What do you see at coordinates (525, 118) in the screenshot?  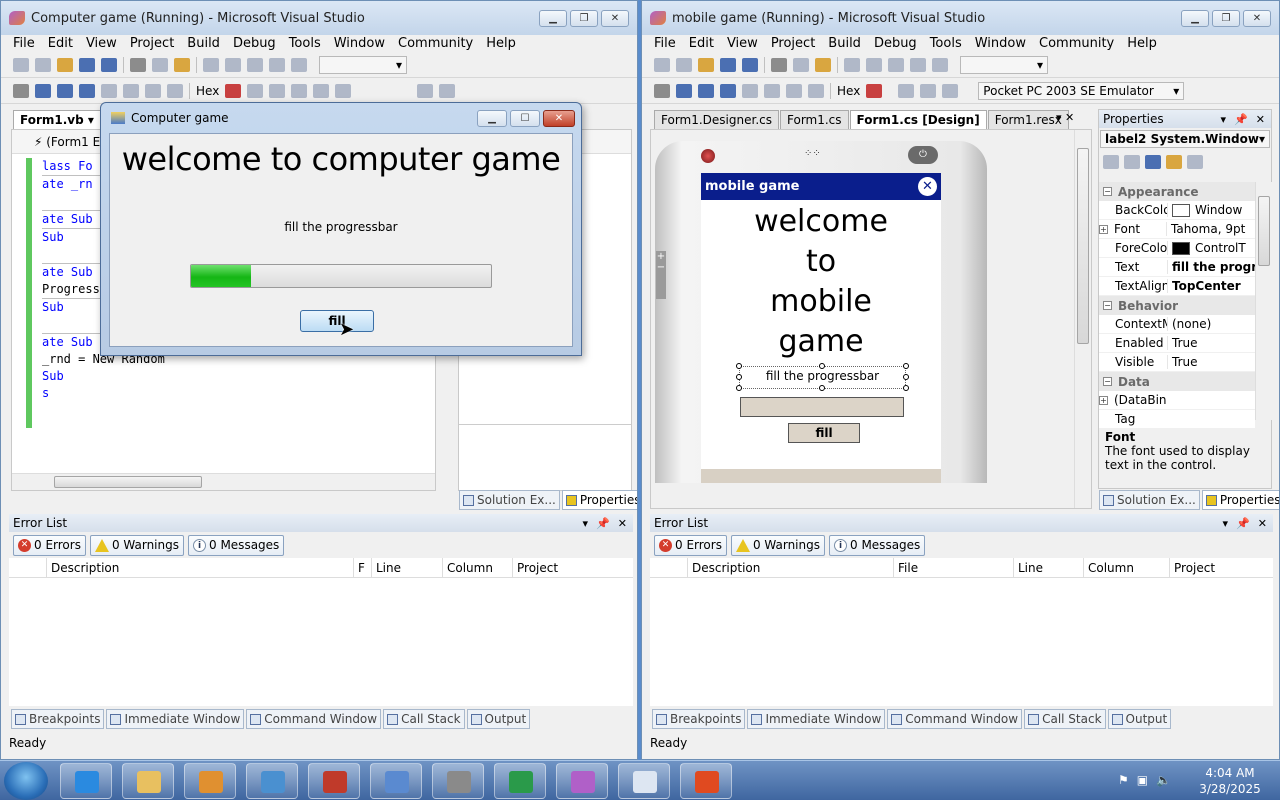 I see `dialog-maximize-button: ☐` at bounding box center [525, 118].